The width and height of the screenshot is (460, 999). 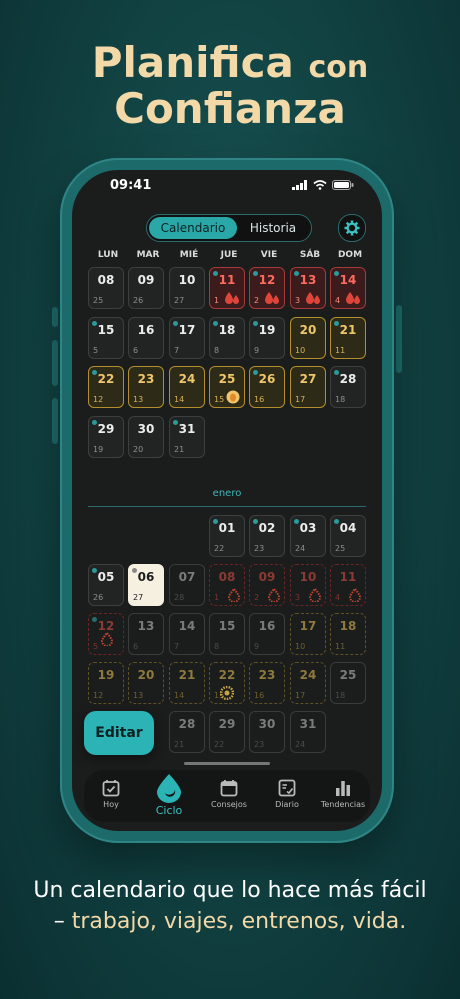 What do you see at coordinates (308, 536) in the screenshot?
I see `calendar-day: 03 24` at bounding box center [308, 536].